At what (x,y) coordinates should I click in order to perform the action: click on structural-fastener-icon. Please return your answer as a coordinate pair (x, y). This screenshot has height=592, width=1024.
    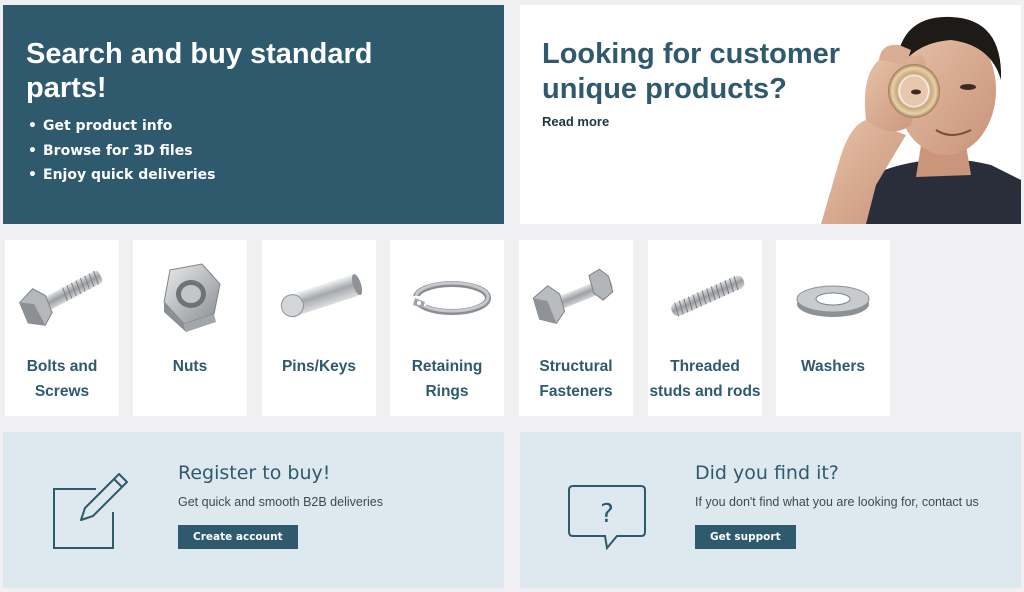
    Looking at the image, I should click on (573, 296).